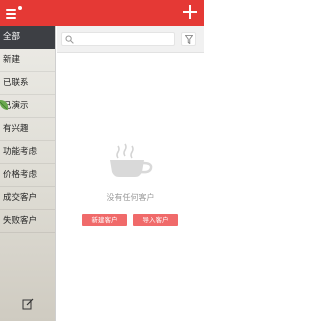 The height and width of the screenshot is (321, 320). I want to click on plus-icon, so click(190, 12).